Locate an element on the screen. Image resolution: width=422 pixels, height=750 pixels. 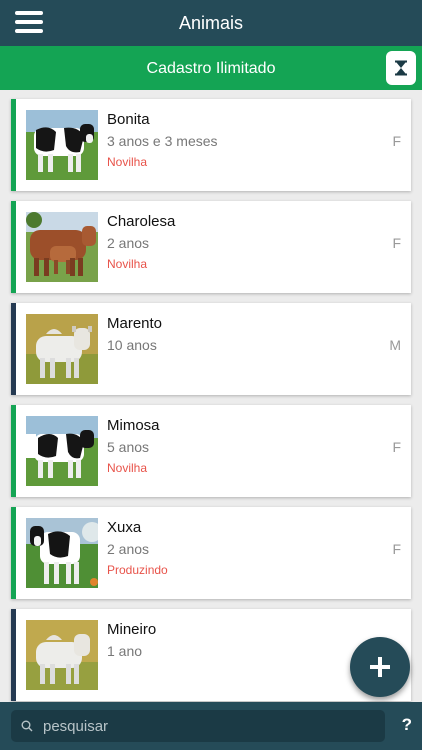
search-box is located at coordinates (198, 726).